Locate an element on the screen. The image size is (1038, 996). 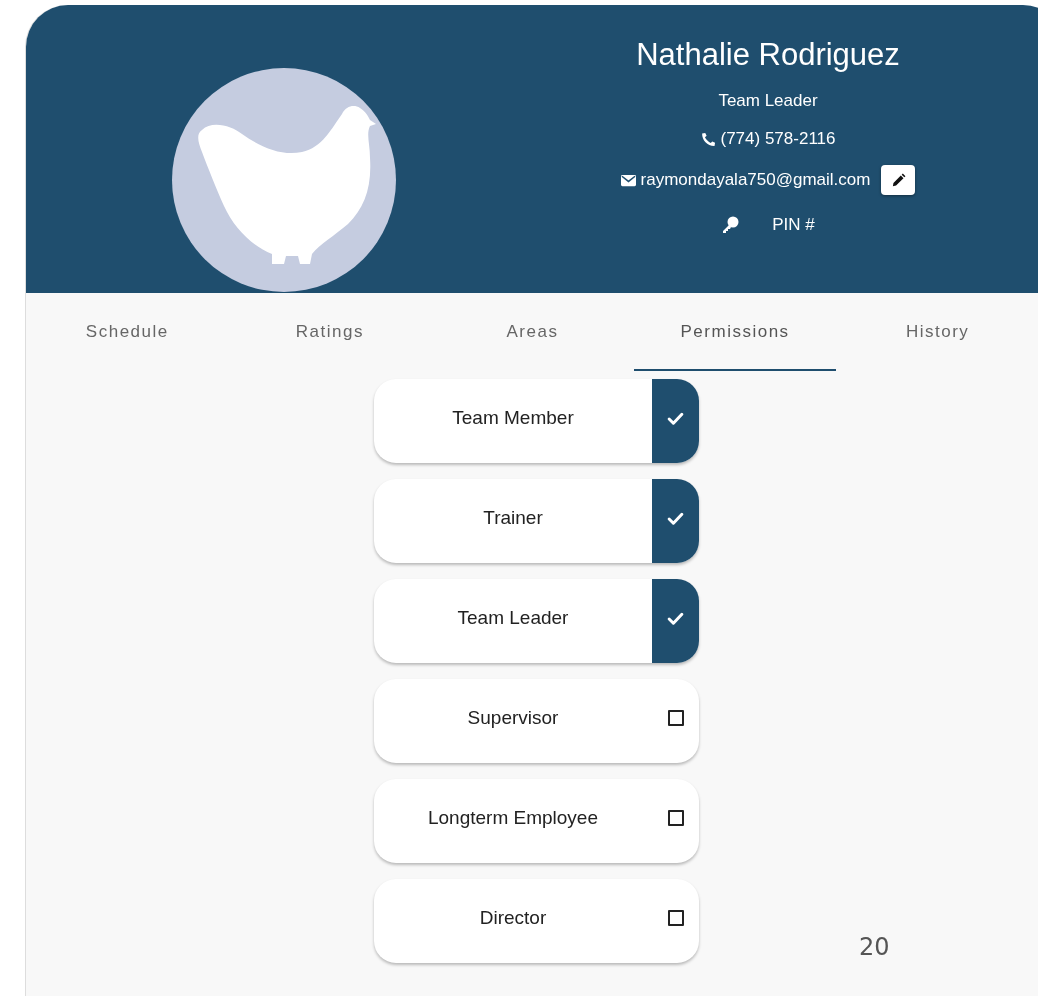
permission-toggle: Longterm Employee is located at coordinates (536, 821).